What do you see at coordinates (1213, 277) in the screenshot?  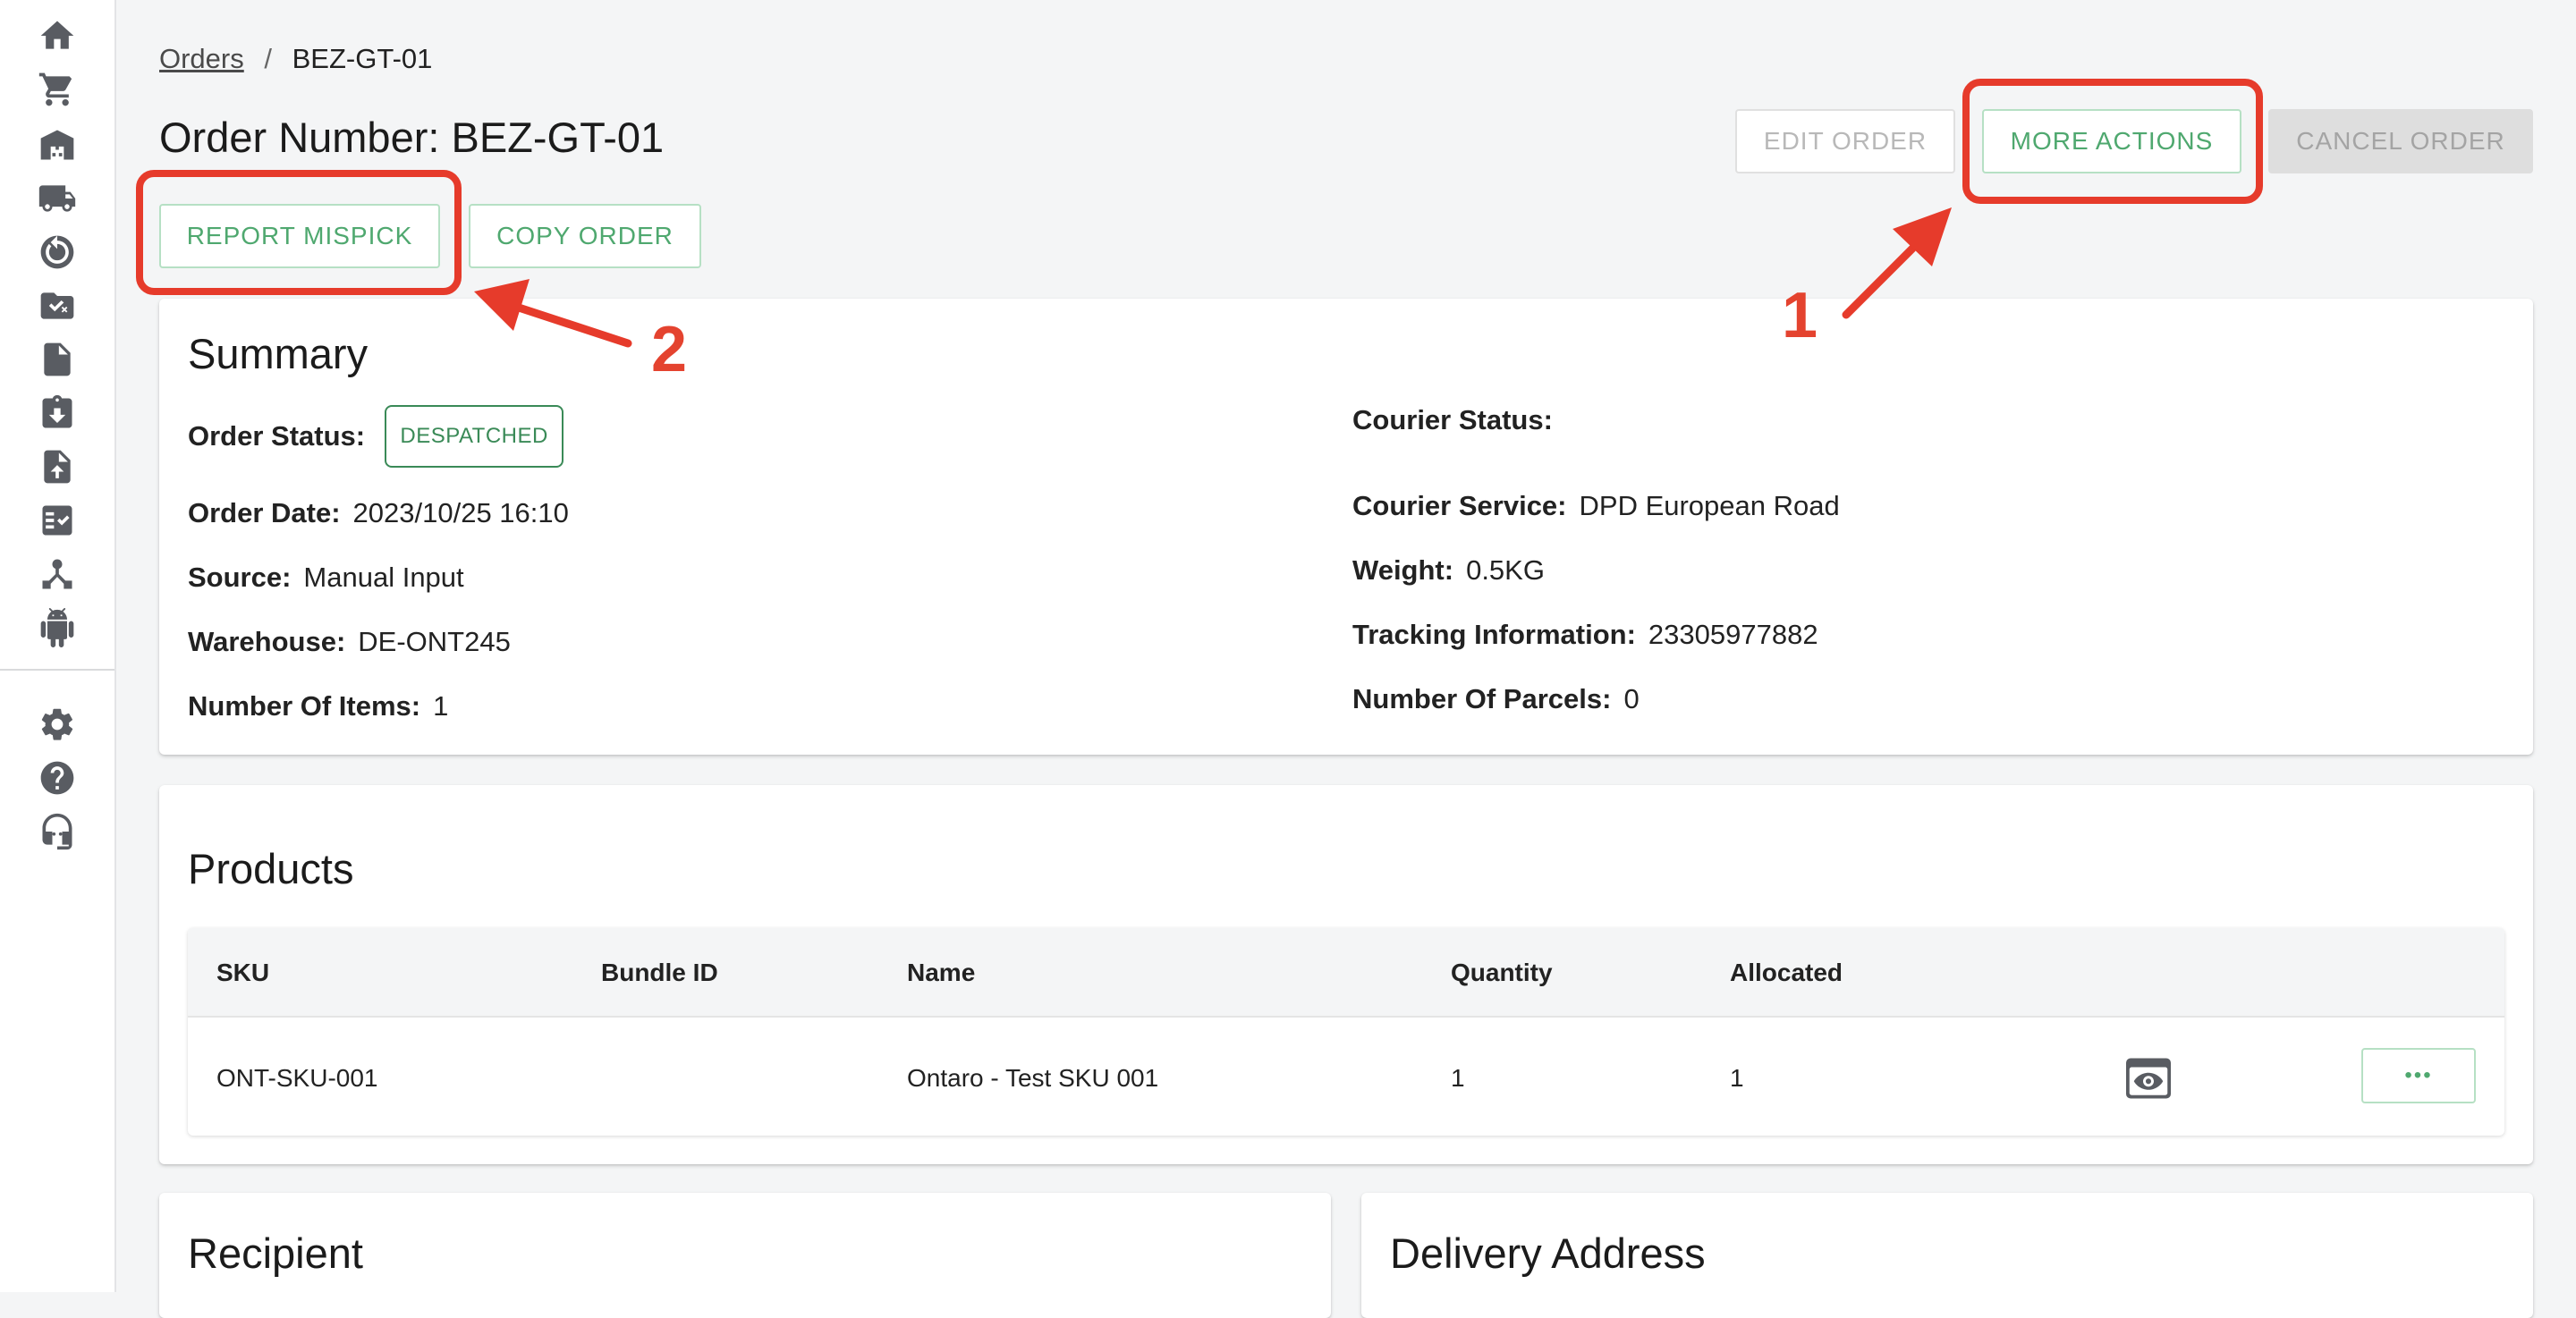 I see `annotation-arrows` at bounding box center [1213, 277].